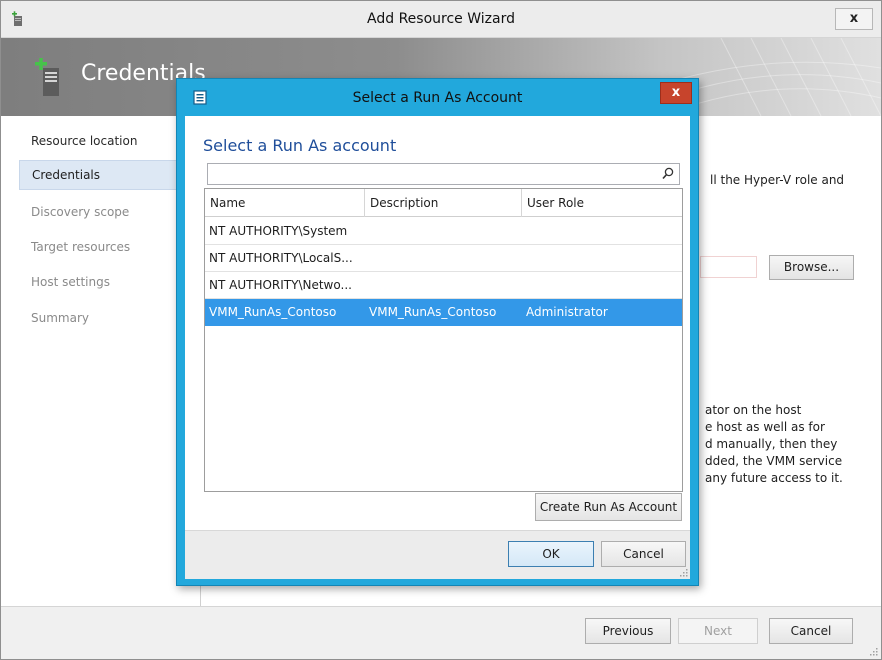 The image size is (882, 660). I want to click on grid-header: Name Description User Role, so click(443, 203).